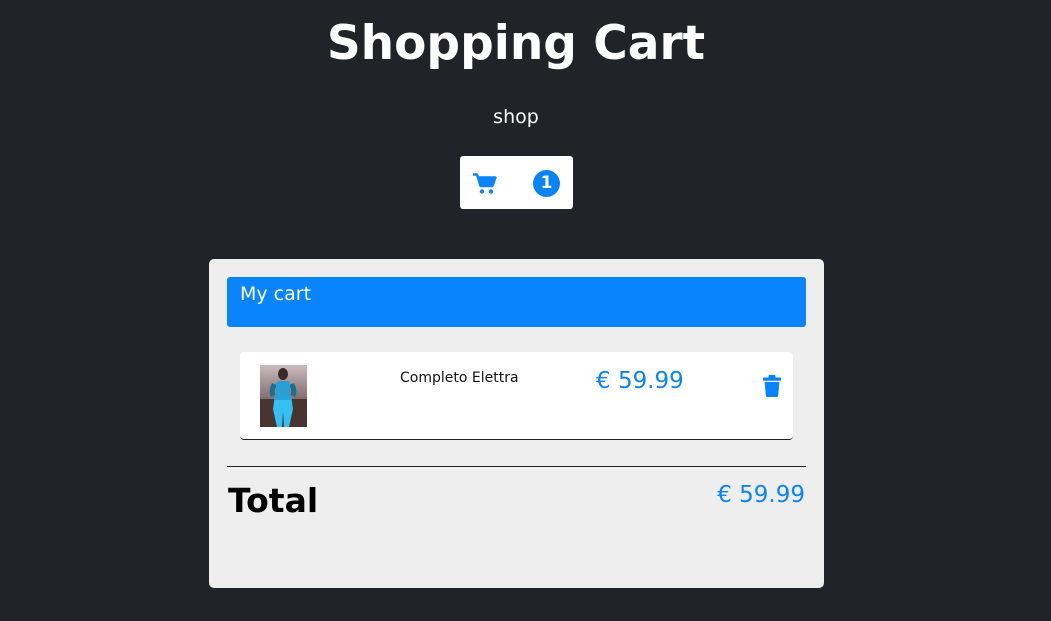  Describe the element at coordinates (772, 386) in the screenshot. I see `trash-icon` at that location.